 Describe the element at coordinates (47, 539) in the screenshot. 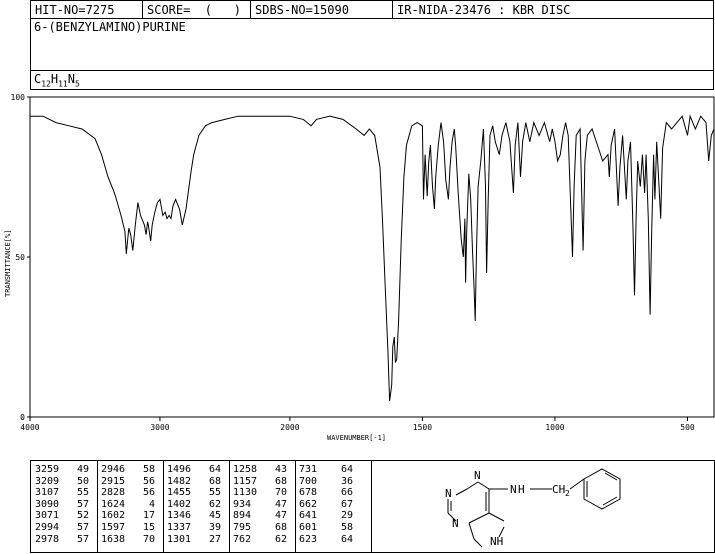

I see `peak-wavenumber: 2978` at that location.